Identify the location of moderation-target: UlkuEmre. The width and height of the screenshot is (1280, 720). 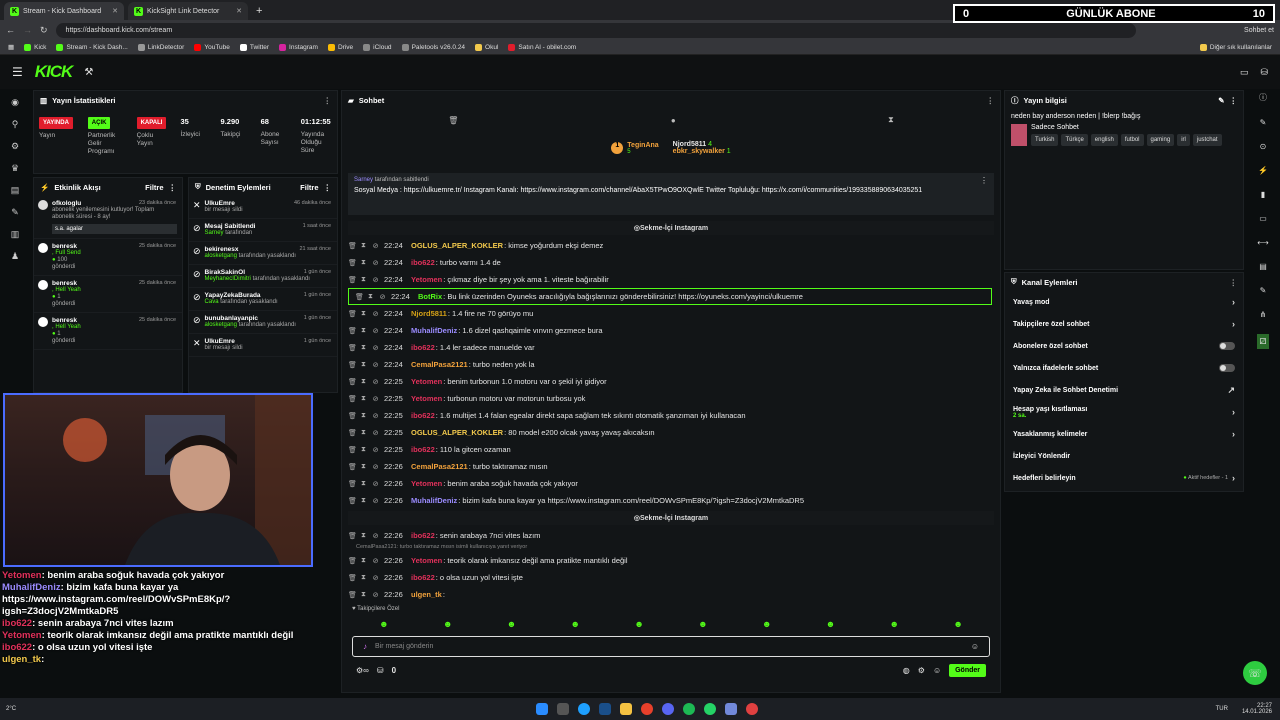
(224, 203).